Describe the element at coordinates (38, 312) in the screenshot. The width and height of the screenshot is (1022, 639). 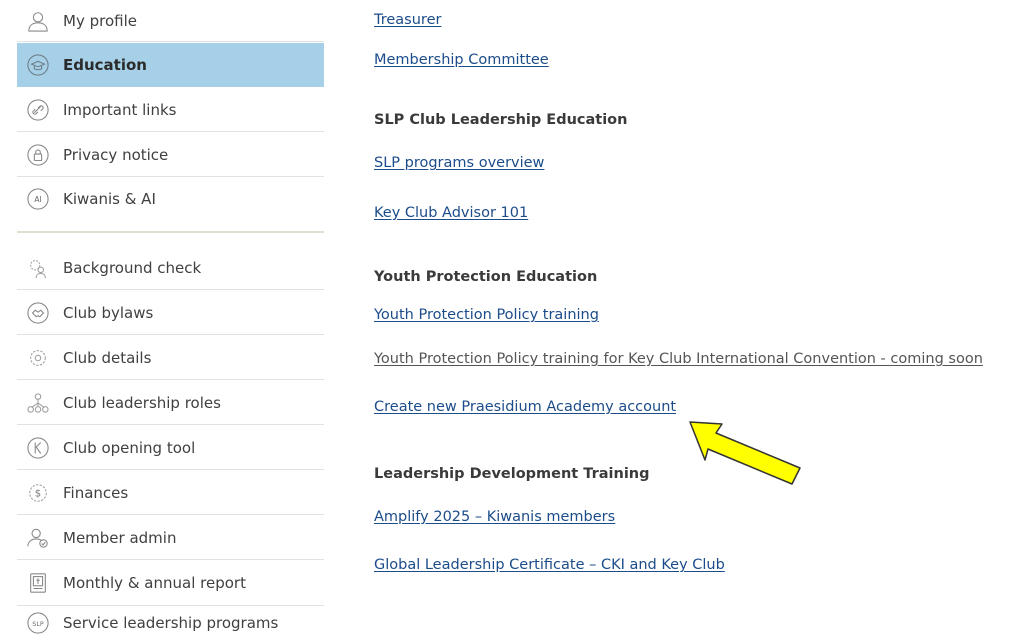
I see `handshake-icon` at that location.